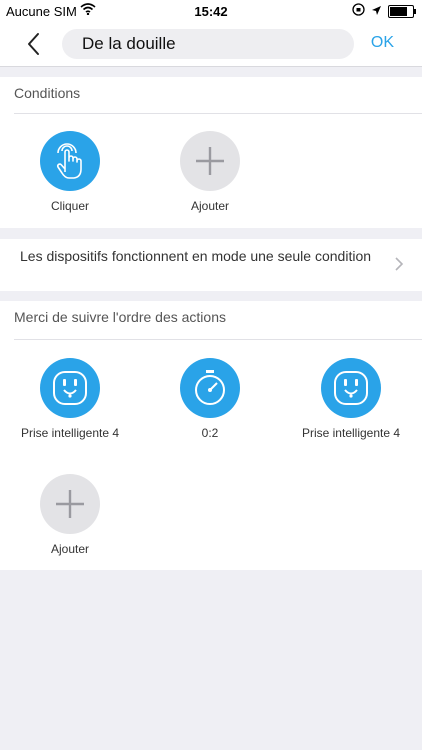  I want to click on add-action-button, so click(70, 504).